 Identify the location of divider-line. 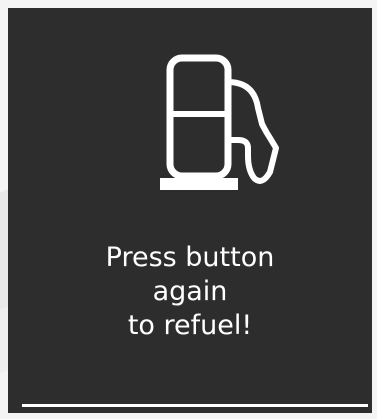
(195, 405).